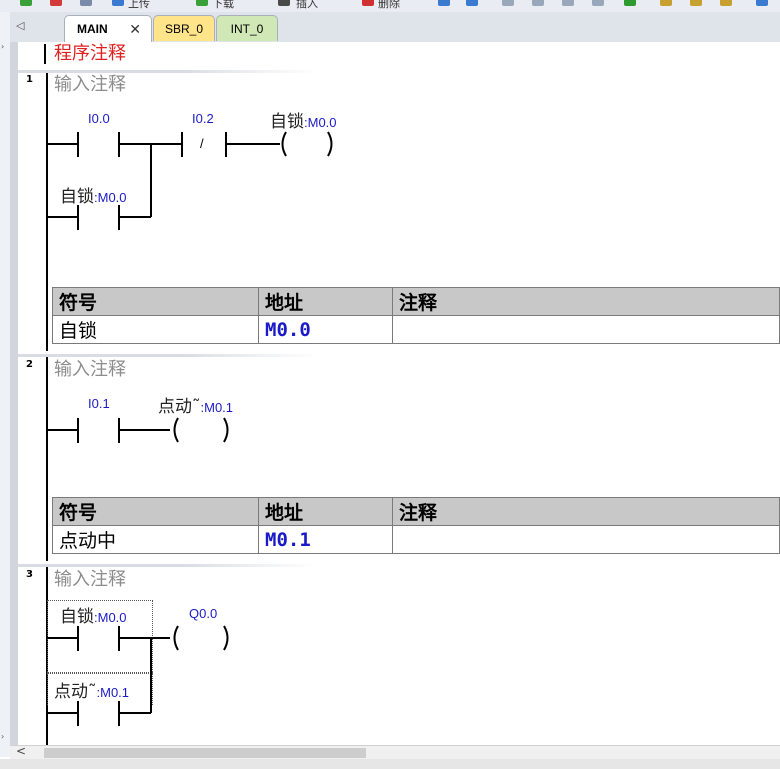 This screenshot has width=780, height=769. I want to click on symbol-name: 自锁, so click(77, 617).